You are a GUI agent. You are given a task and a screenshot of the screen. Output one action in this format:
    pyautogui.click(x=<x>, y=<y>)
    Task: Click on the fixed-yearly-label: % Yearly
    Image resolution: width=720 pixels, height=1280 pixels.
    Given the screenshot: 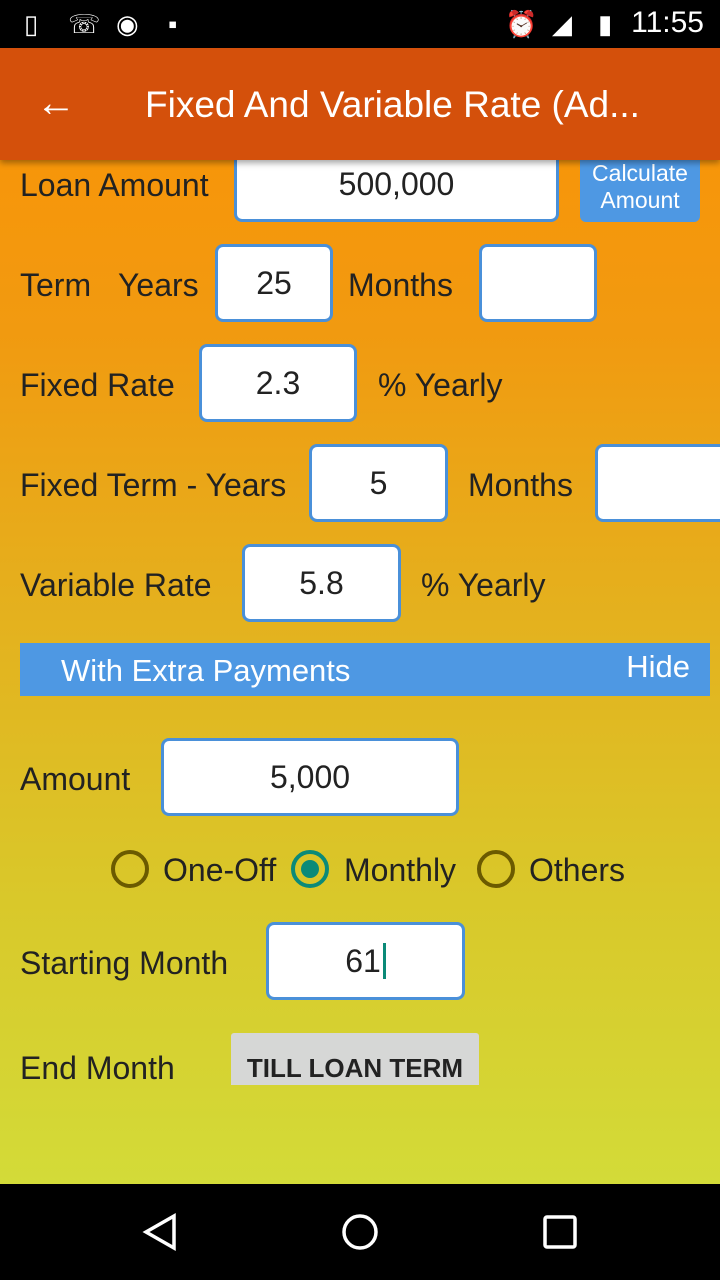 What is the action you would take?
    pyautogui.click(x=440, y=385)
    